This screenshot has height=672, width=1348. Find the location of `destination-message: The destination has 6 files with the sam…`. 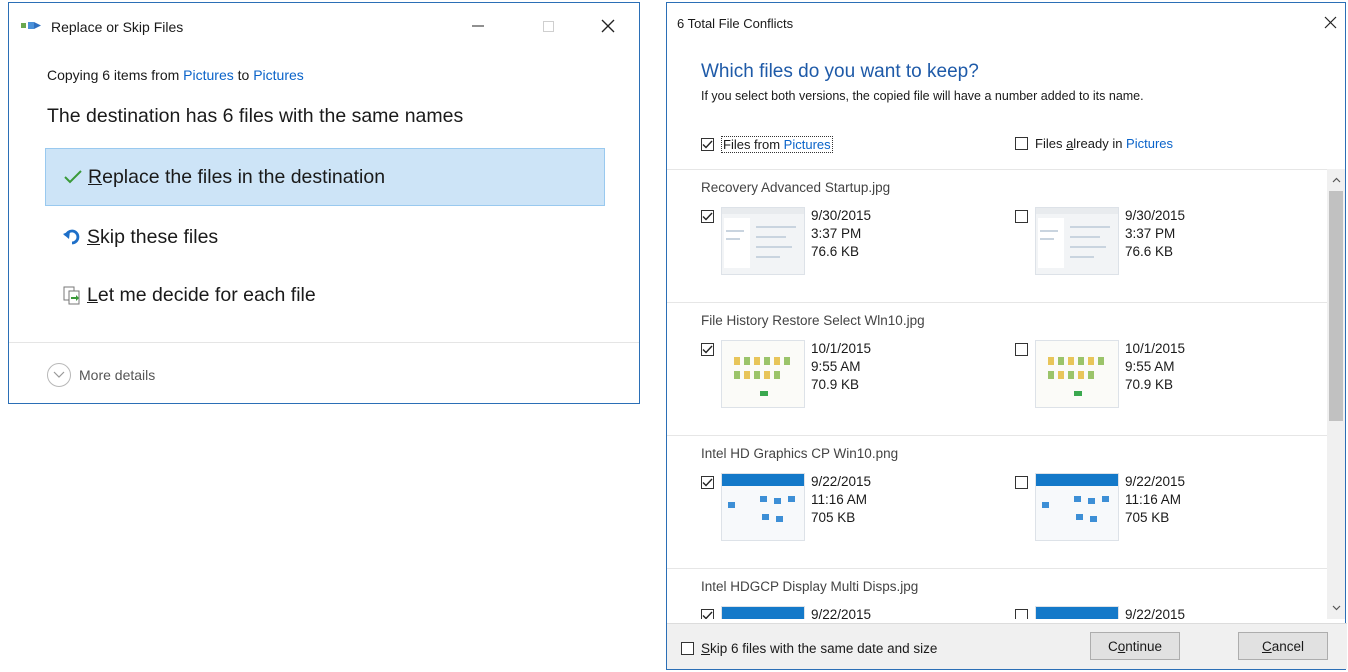

destination-message: The destination has 6 files with the sam… is located at coordinates (255, 116).